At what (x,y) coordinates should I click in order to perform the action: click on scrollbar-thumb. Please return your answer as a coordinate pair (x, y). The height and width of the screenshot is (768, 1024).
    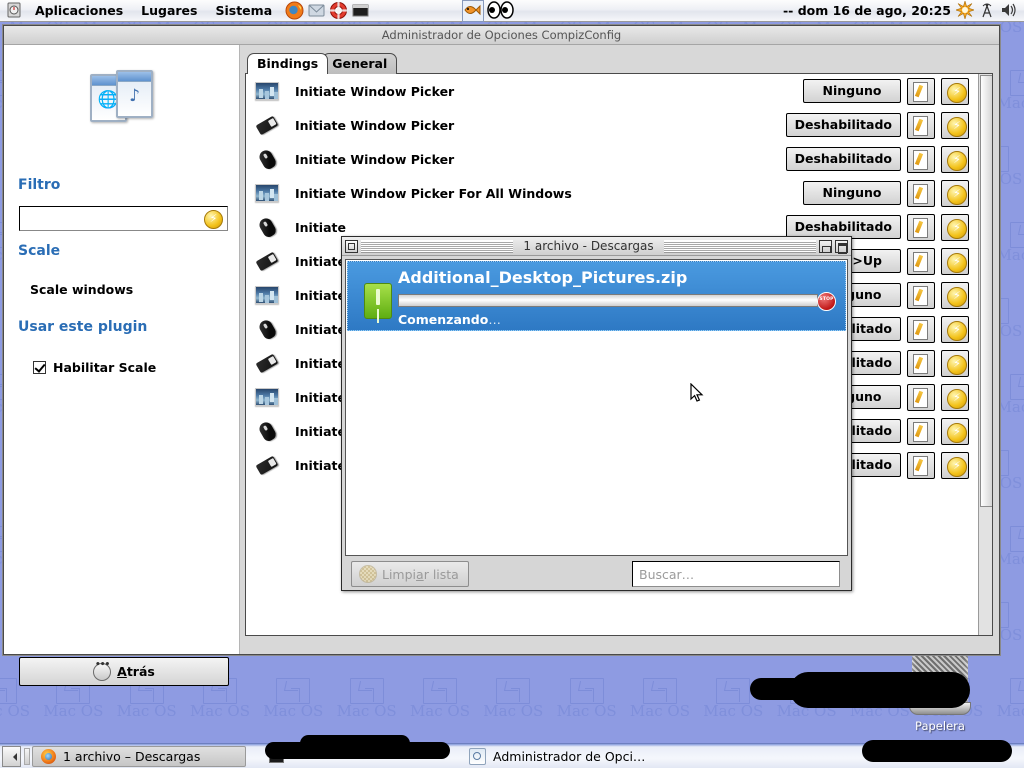
    Looking at the image, I should click on (986, 291).